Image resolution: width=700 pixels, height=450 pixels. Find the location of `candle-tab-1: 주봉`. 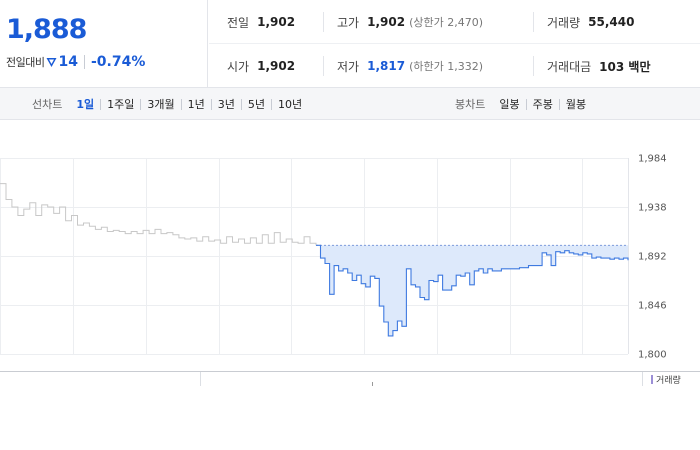

candle-tab-1: 주봉 is located at coordinates (543, 104).